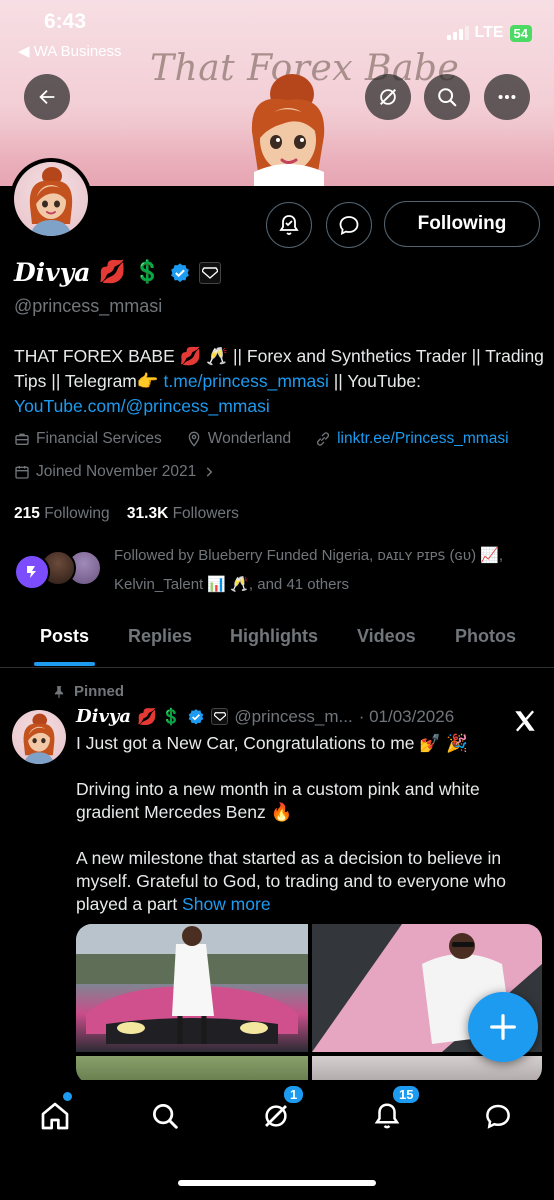  I want to click on plus-icon, so click(503, 1027).